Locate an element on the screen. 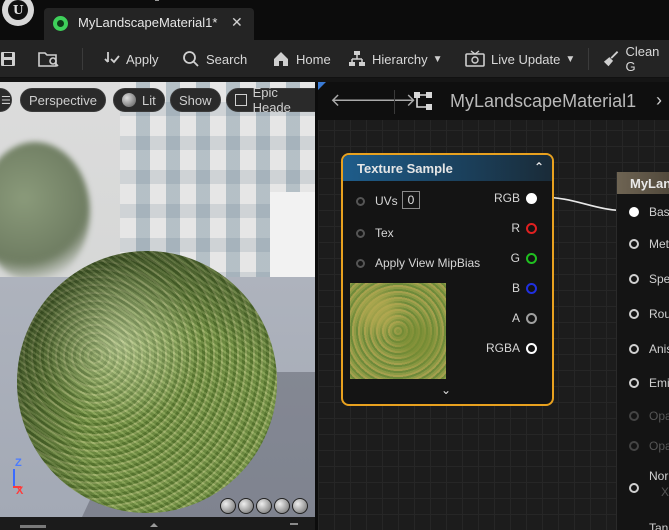  normal-x-label: X is located at coordinates (665, 492).